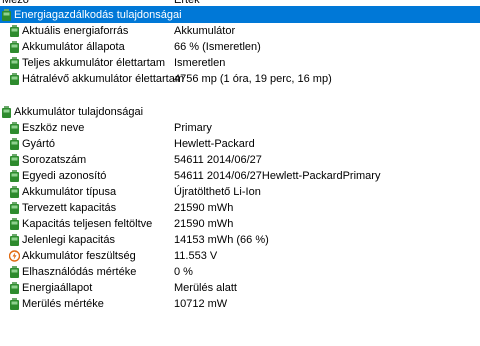 Image resolution: width=480 pixels, height=346 pixels. Describe the element at coordinates (68, 240) in the screenshot. I see `field-name: Jelenlegi kapacitás` at that location.